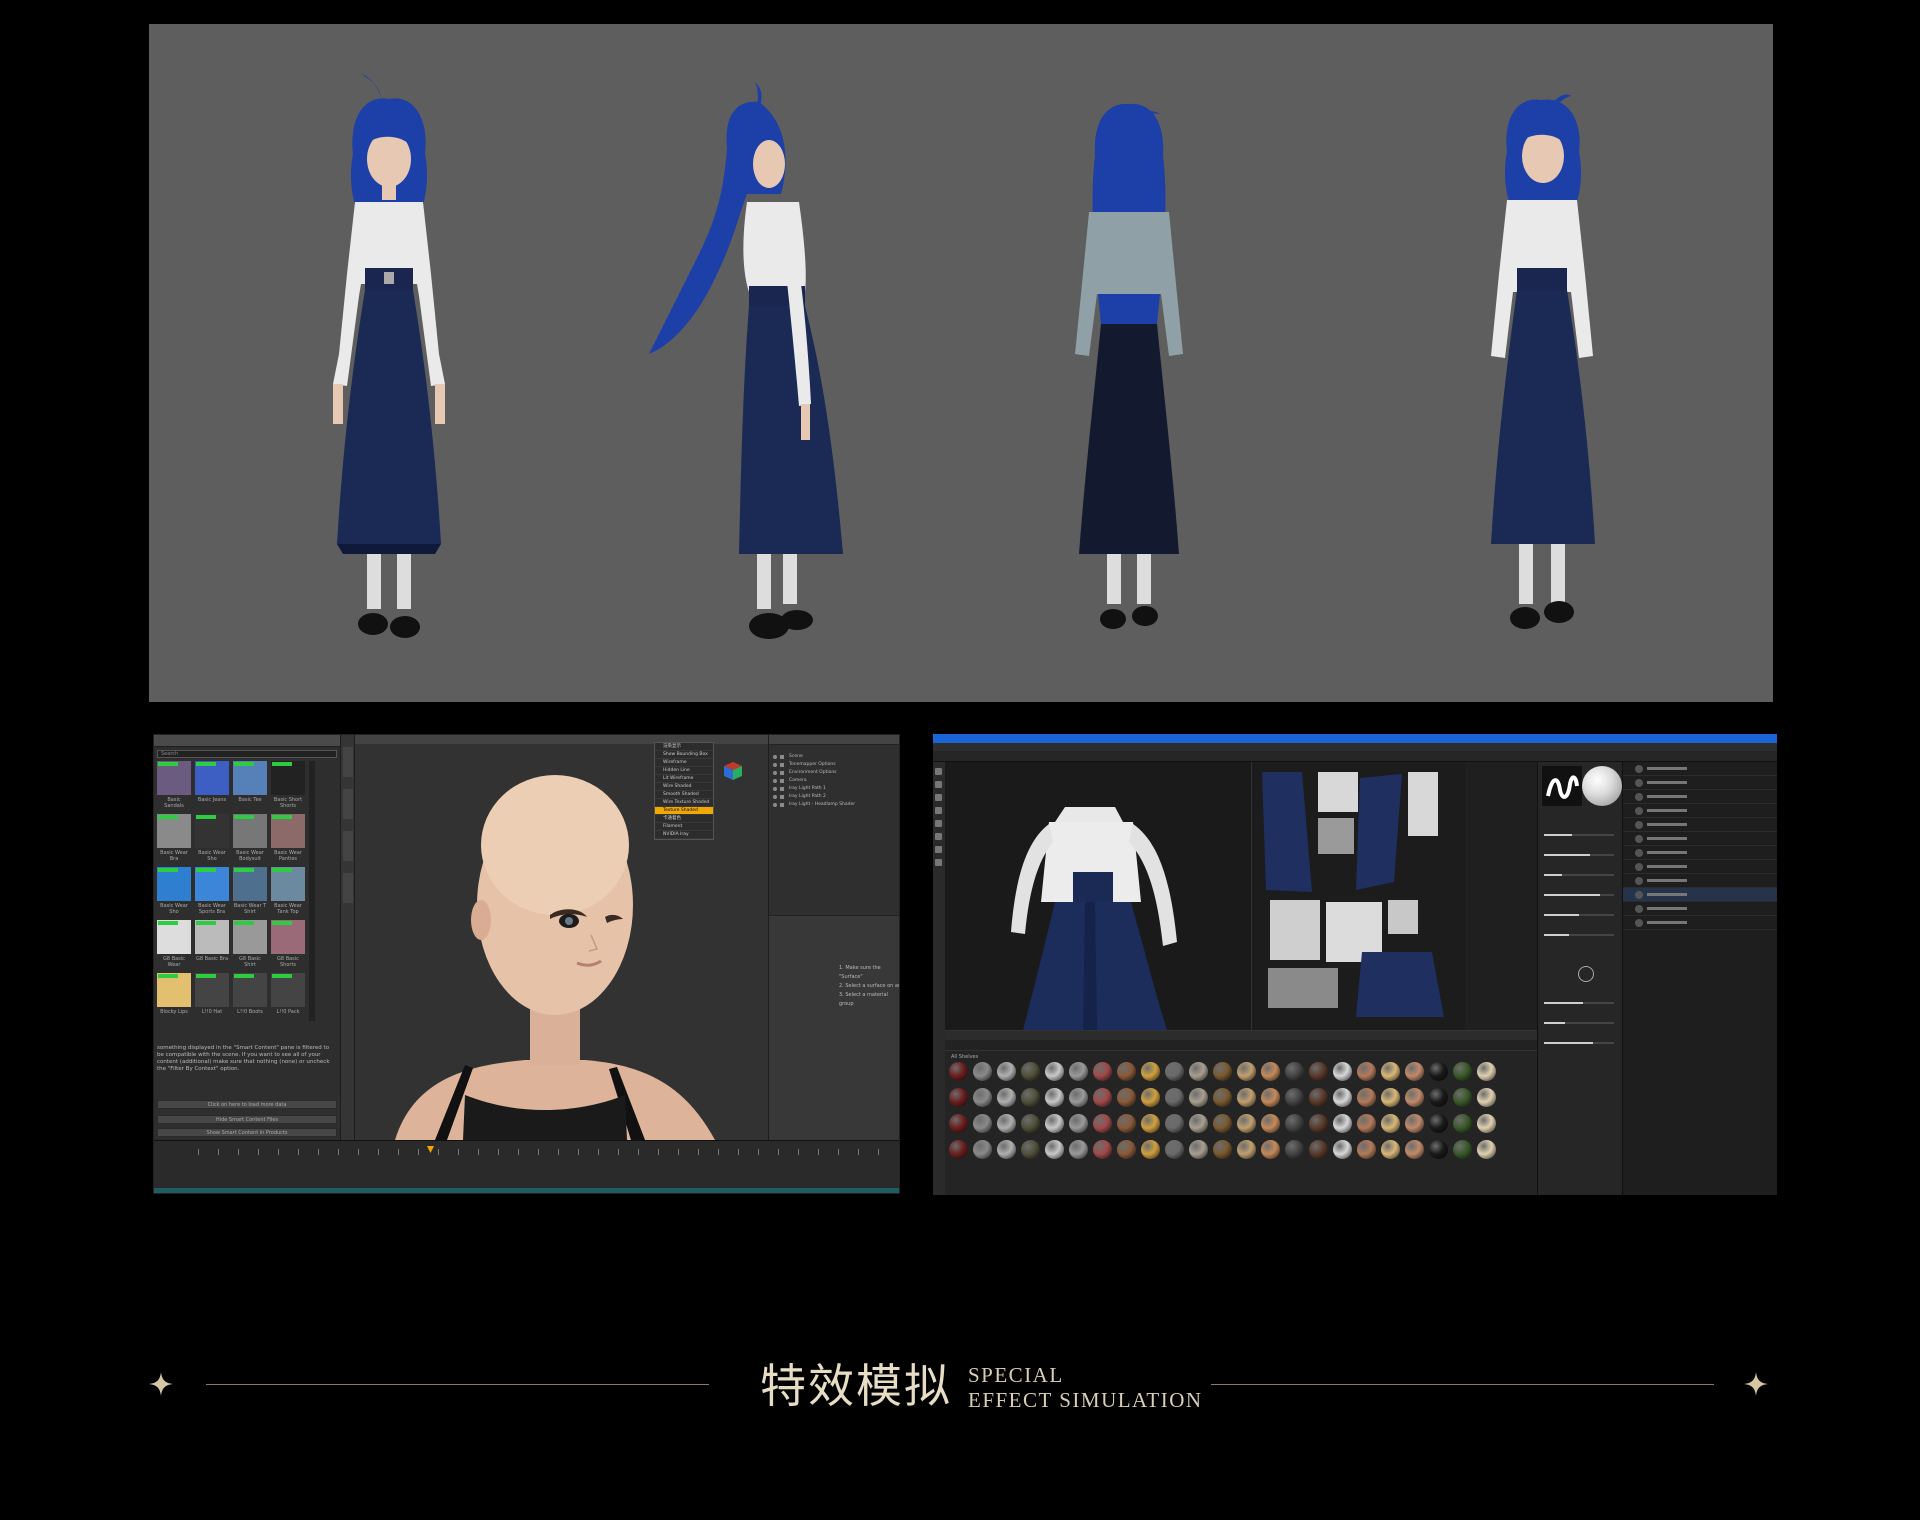 The image size is (1920, 1520). Describe the element at coordinates (684, 811) in the screenshot. I see `menu-item-selected: Texture Shaded` at that location.